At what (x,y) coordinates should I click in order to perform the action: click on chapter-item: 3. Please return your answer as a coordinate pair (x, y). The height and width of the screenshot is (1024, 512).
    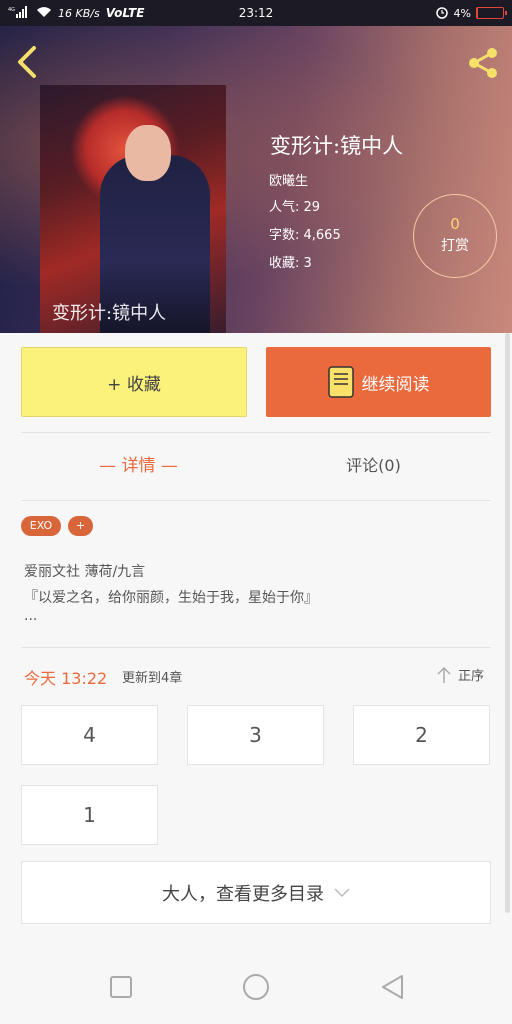
    Looking at the image, I should click on (255, 735).